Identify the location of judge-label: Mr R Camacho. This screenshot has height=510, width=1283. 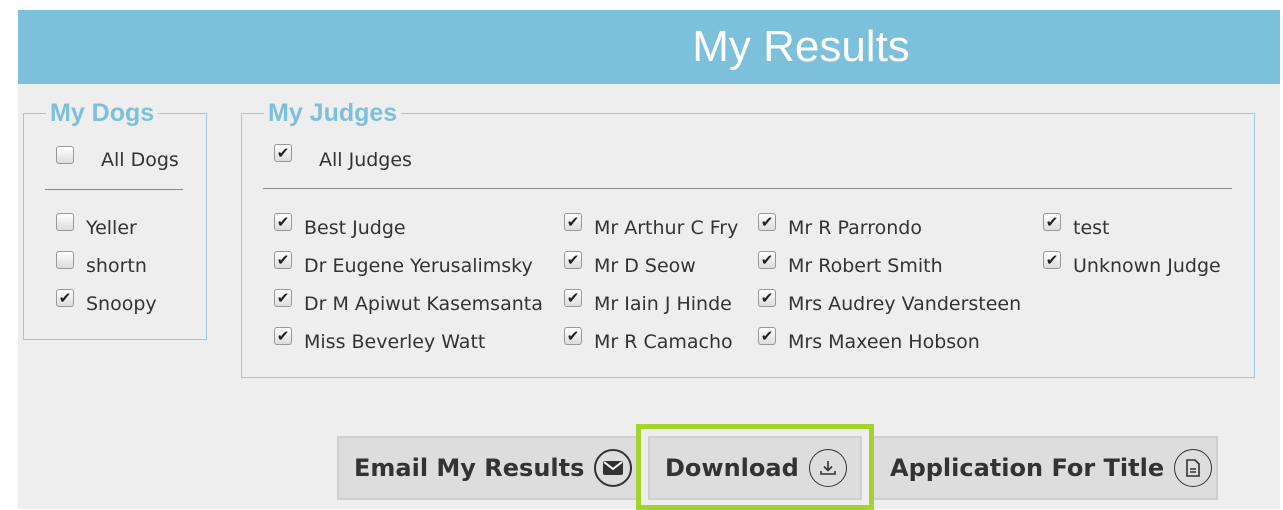
(663, 342).